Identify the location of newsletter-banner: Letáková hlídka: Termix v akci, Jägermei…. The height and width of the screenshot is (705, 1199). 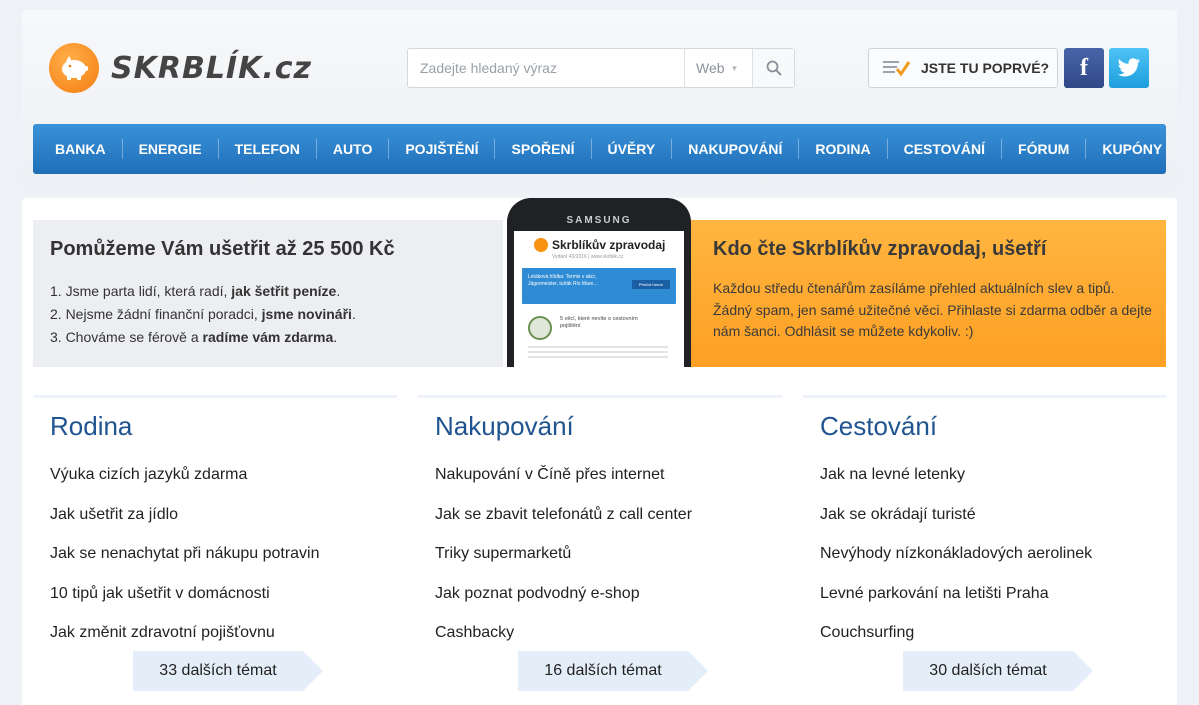
(599, 286).